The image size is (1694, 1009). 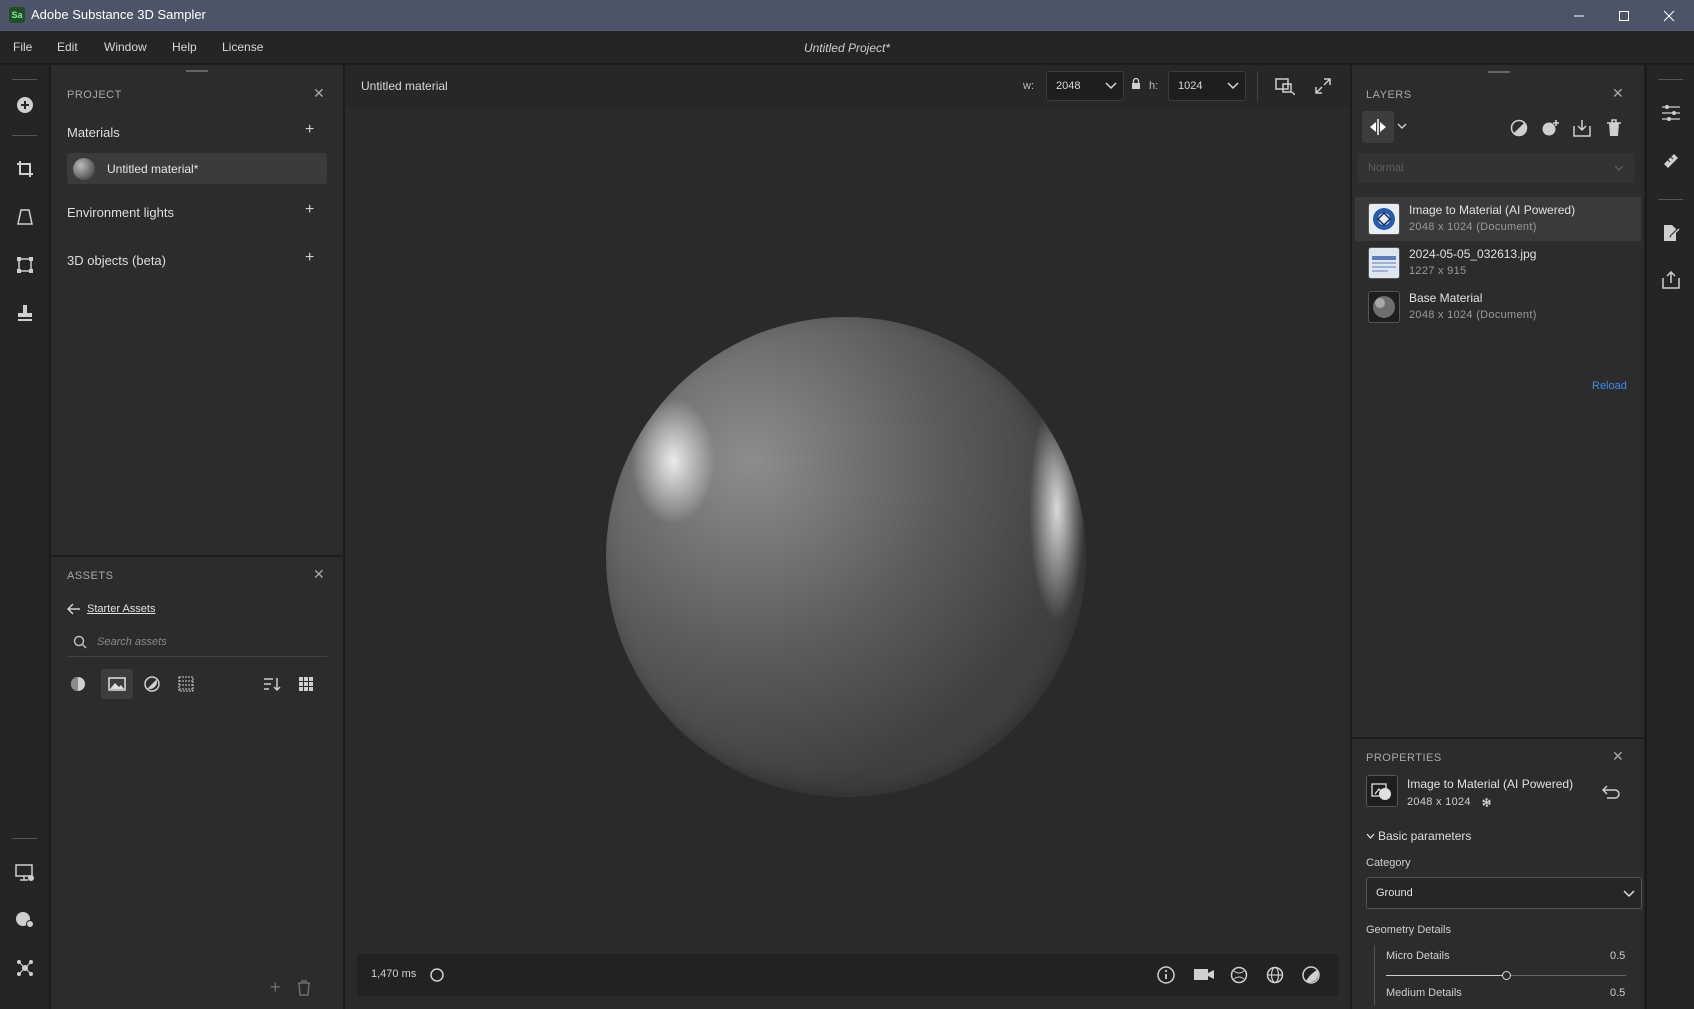 What do you see at coordinates (1519, 128) in the screenshot?
I see `add-filter-button` at bounding box center [1519, 128].